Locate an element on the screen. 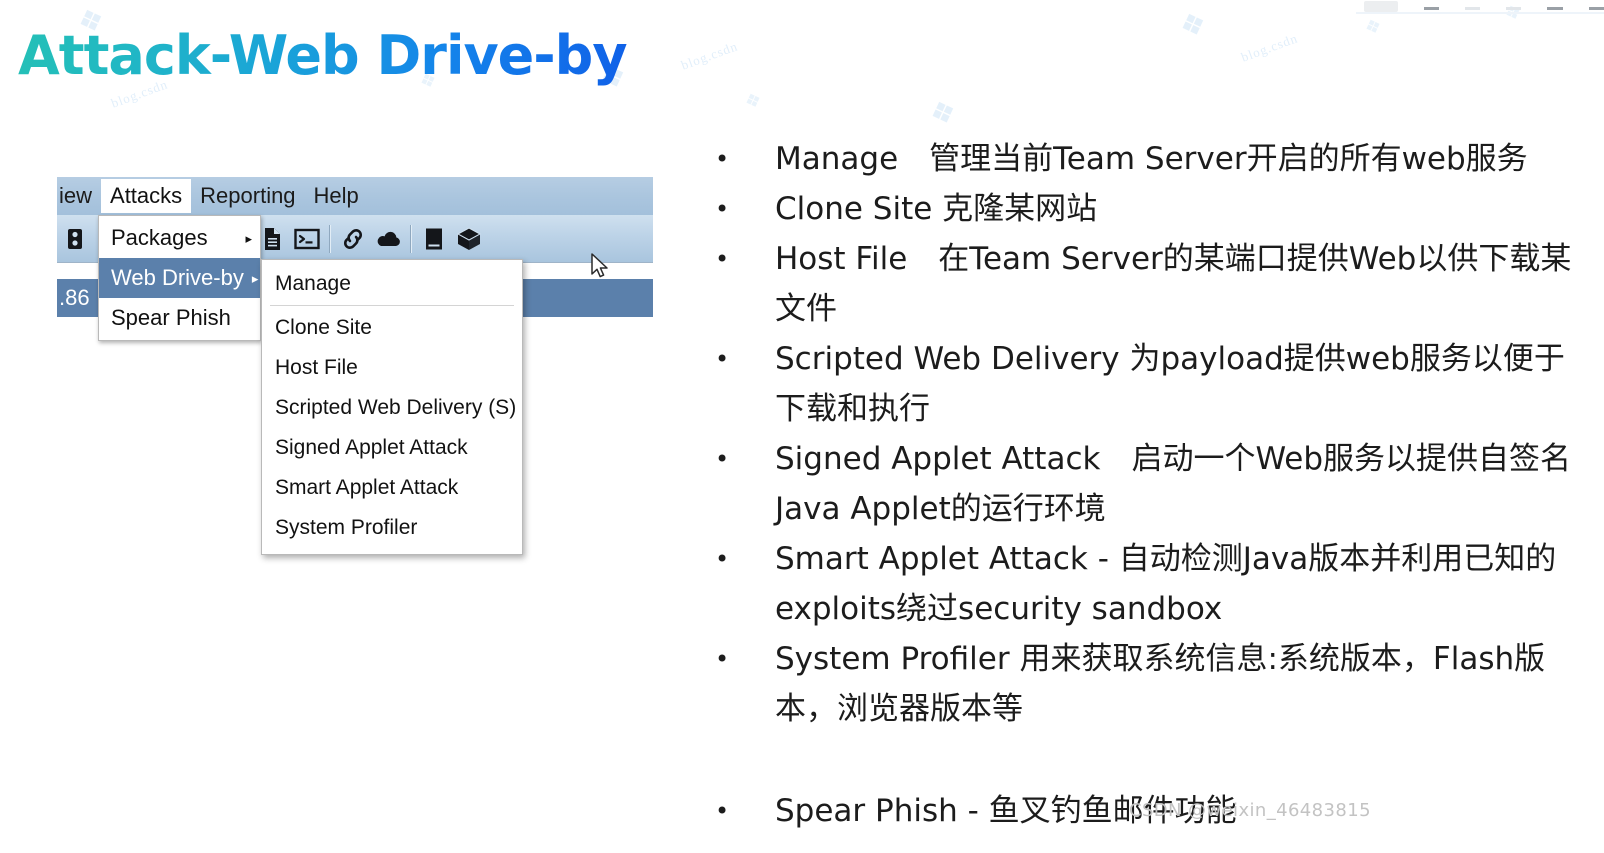 The width and height of the screenshot is (1604, 853). list-item-text: Host File 在Team Server的某端口提供Web以供下载某文件 is located at coordinates (1173, 284).